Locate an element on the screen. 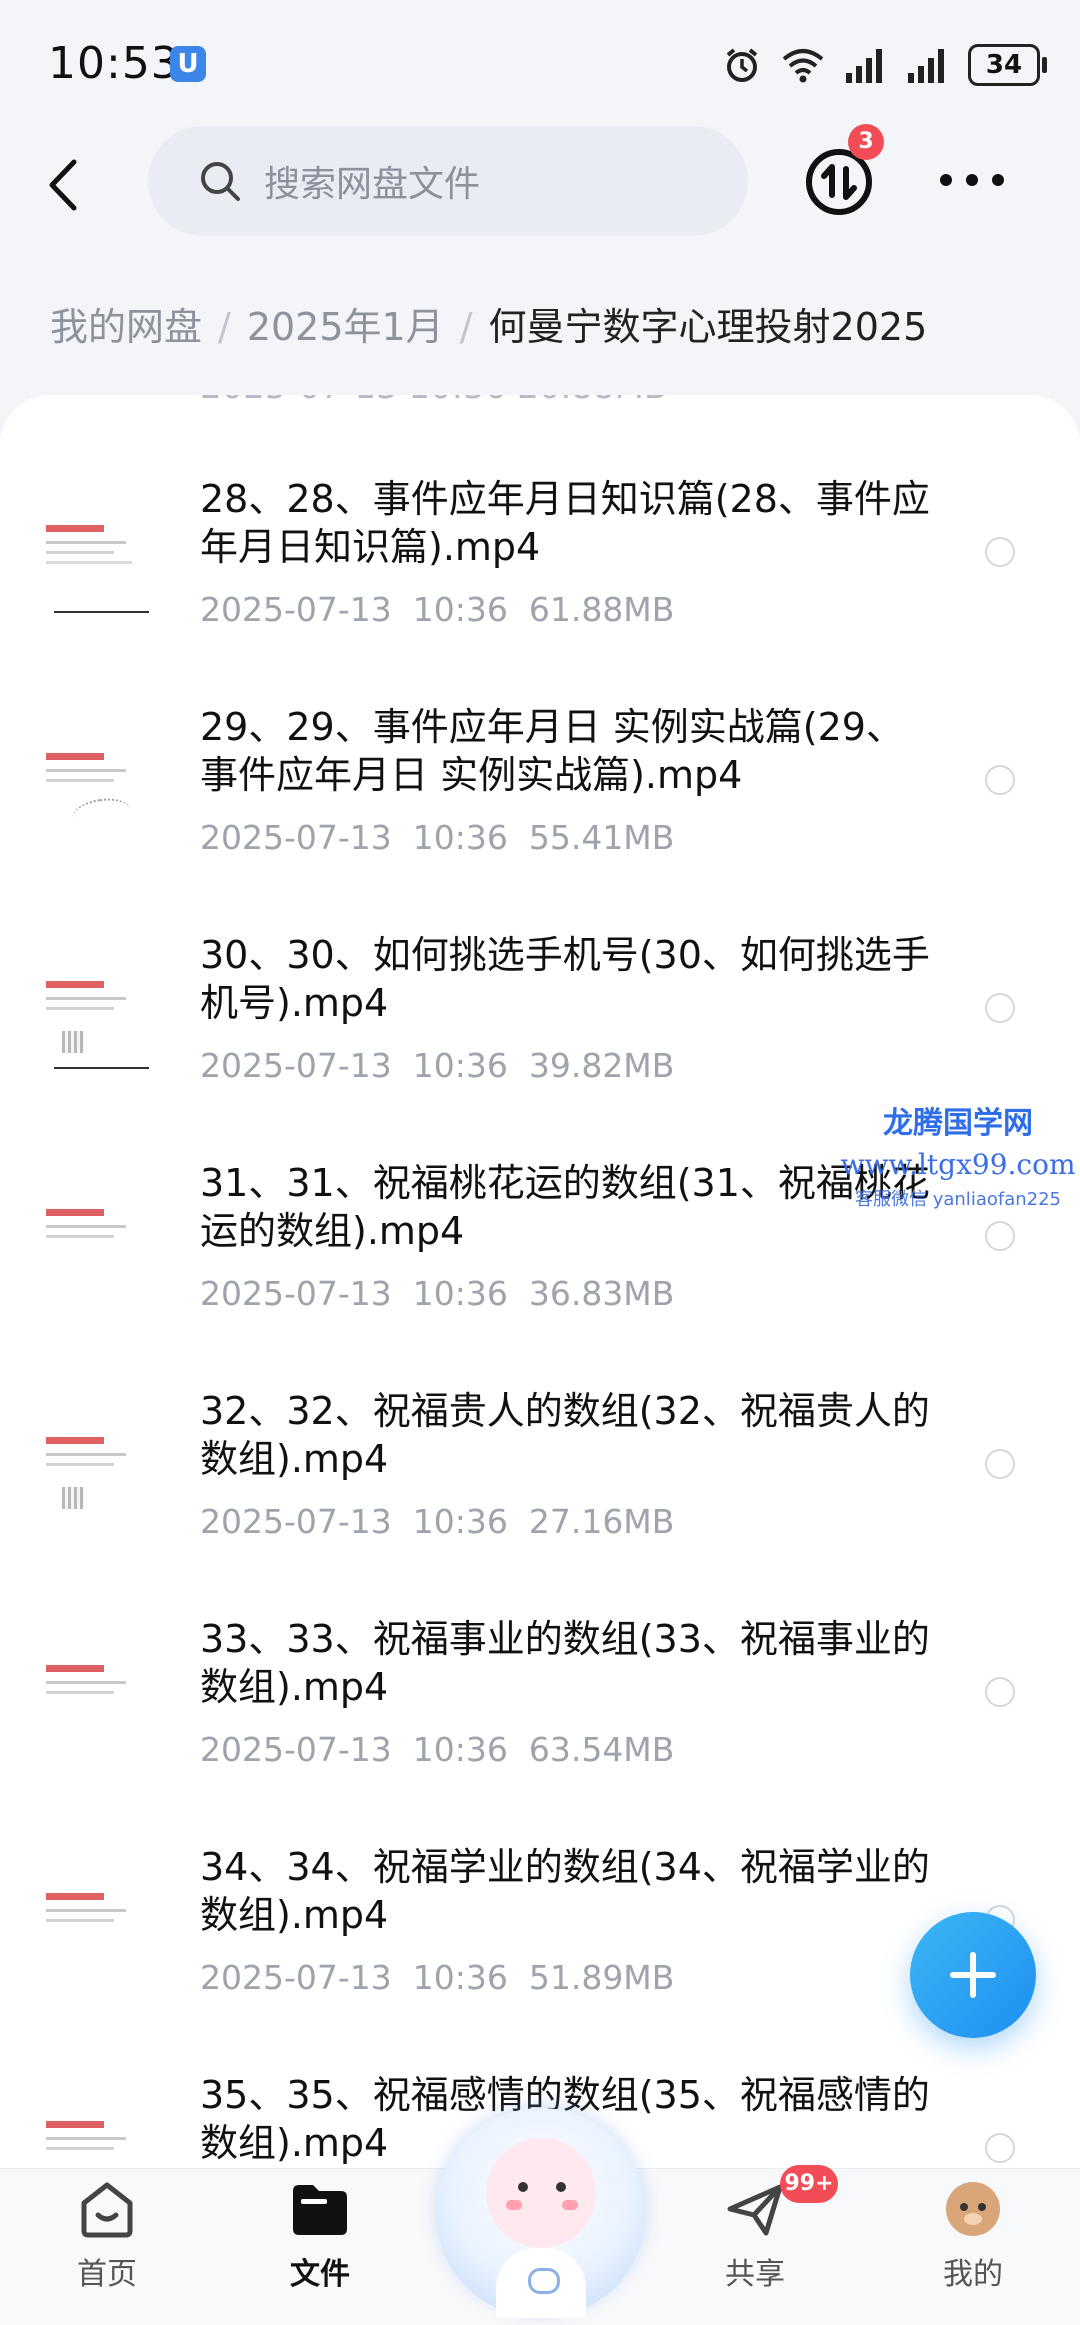 The width and height of the screenshot is (1080, 2325). more-options-icon is located at coordinates (972, 180).